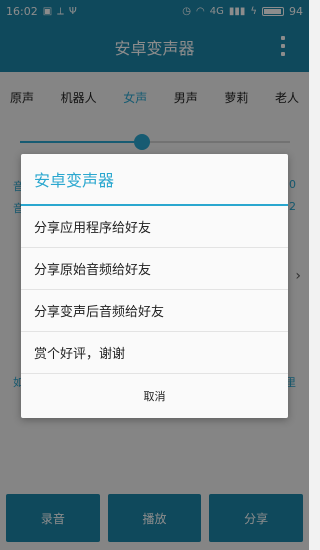 Image resolution: width=320 pixels, height=550 pixels. What do you see at coordinates (154, 227) in the screenshot?
I see `share-app-option: 分享应用程序给好友` at bounding box center [154, 227].